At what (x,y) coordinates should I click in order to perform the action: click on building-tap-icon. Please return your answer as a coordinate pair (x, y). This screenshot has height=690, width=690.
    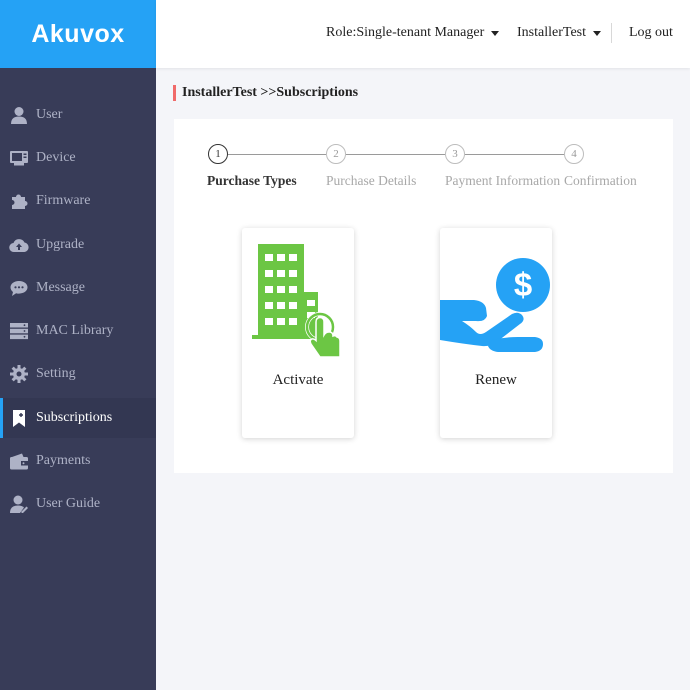
    Looking at the image, I should click on (296, 301).